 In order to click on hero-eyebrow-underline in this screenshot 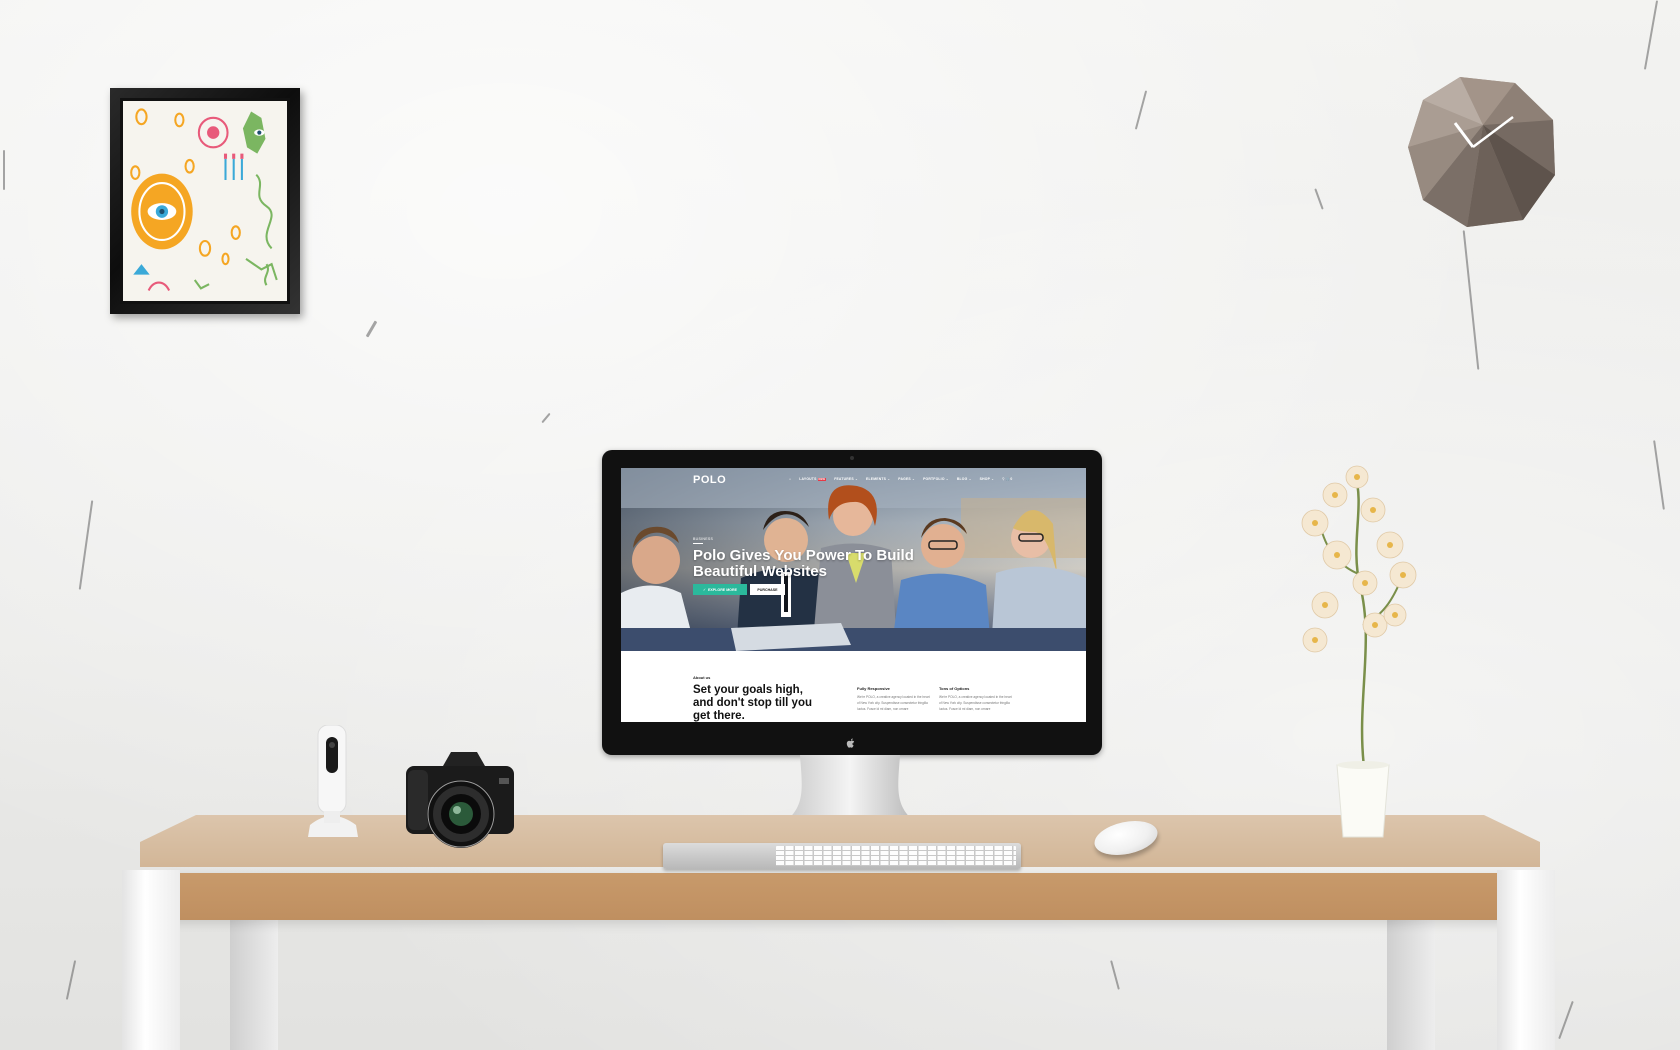, I will do `click(698, 543)`.